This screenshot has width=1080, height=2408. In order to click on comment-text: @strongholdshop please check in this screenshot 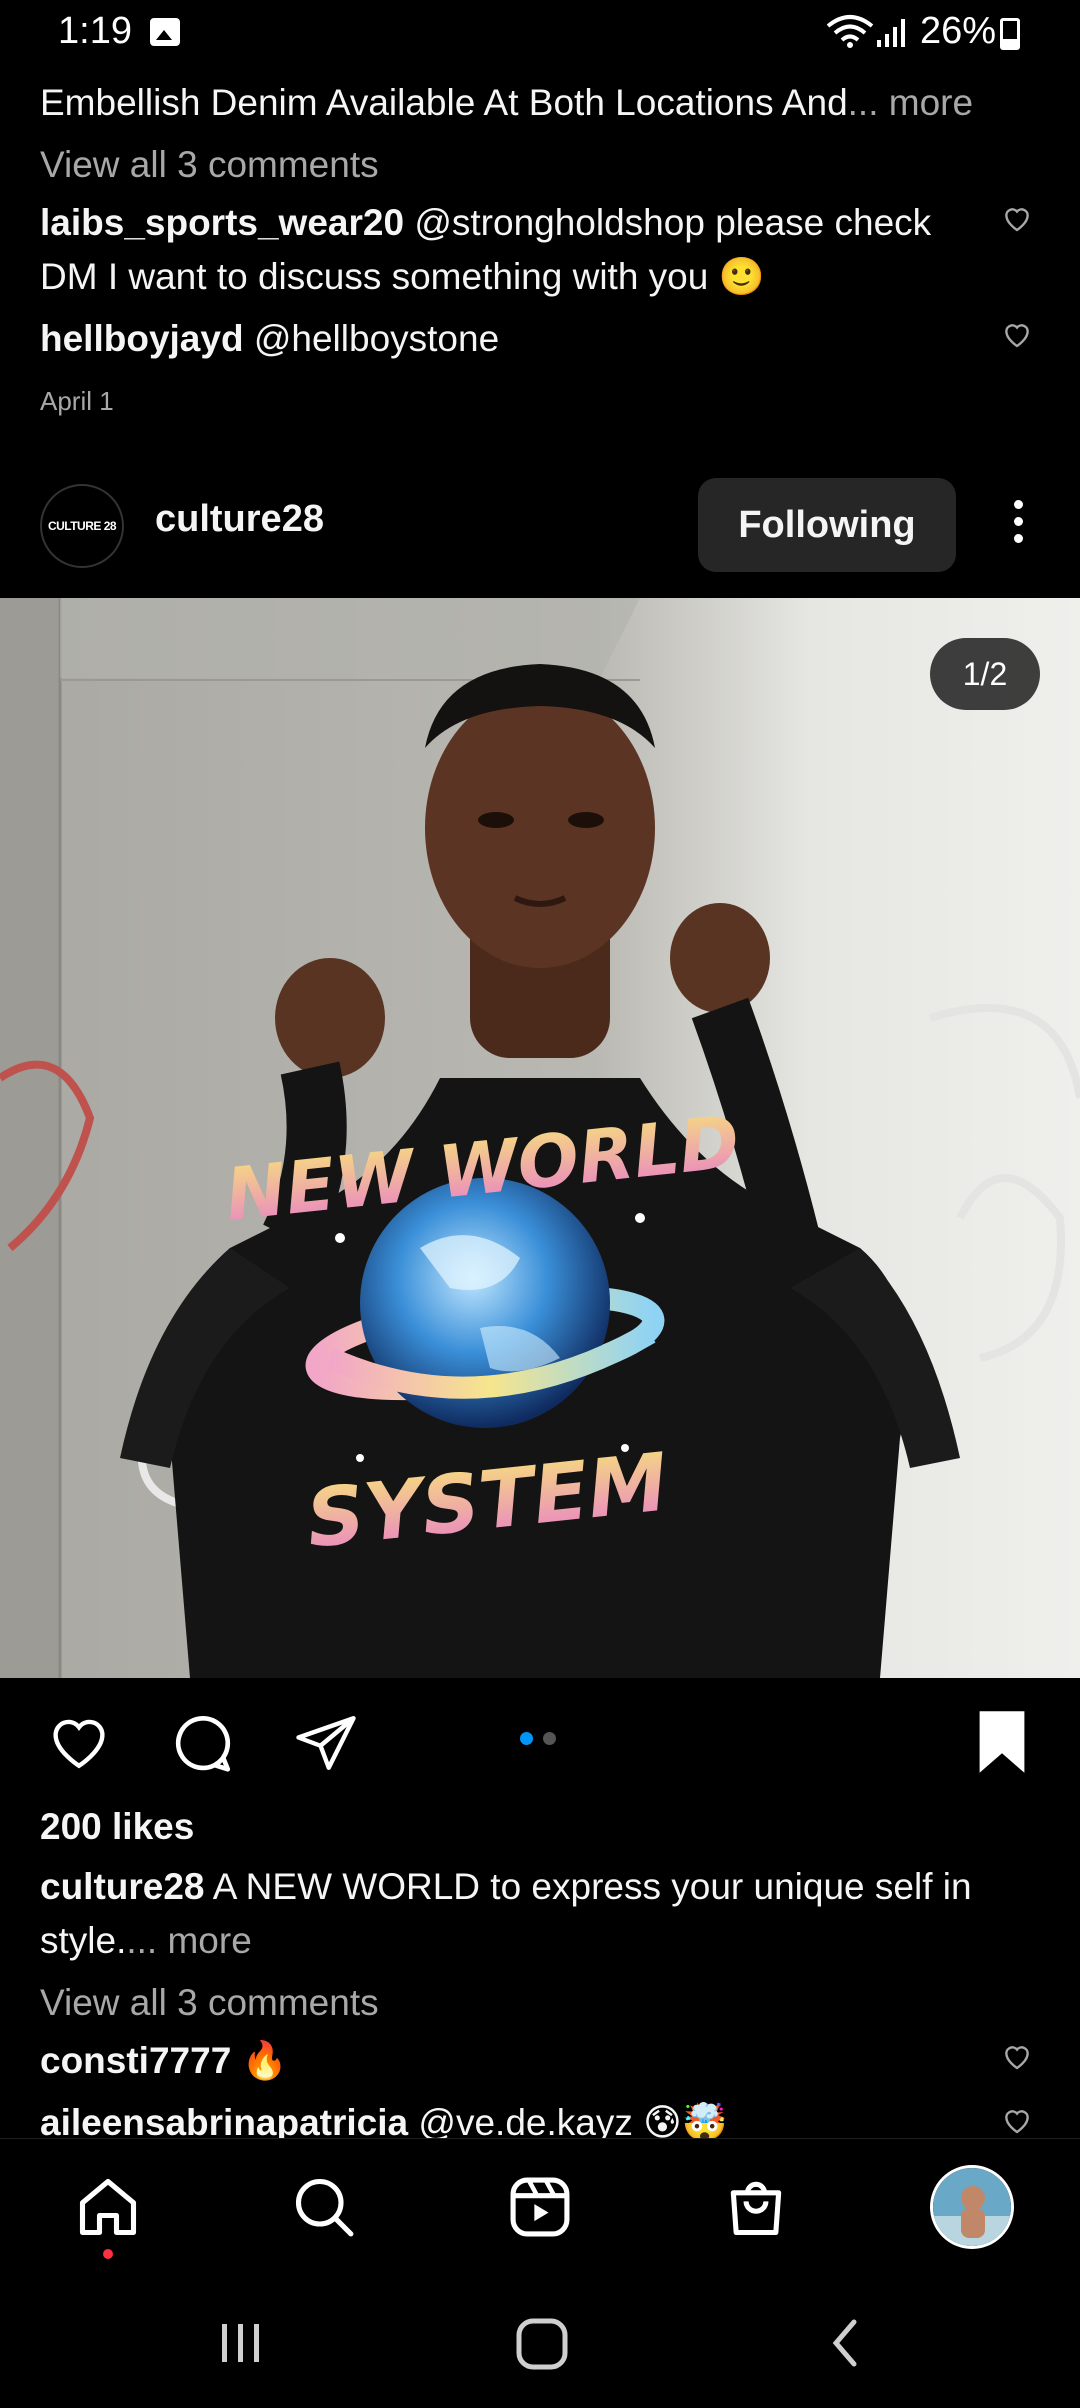, I will do `click(673, 222)`.